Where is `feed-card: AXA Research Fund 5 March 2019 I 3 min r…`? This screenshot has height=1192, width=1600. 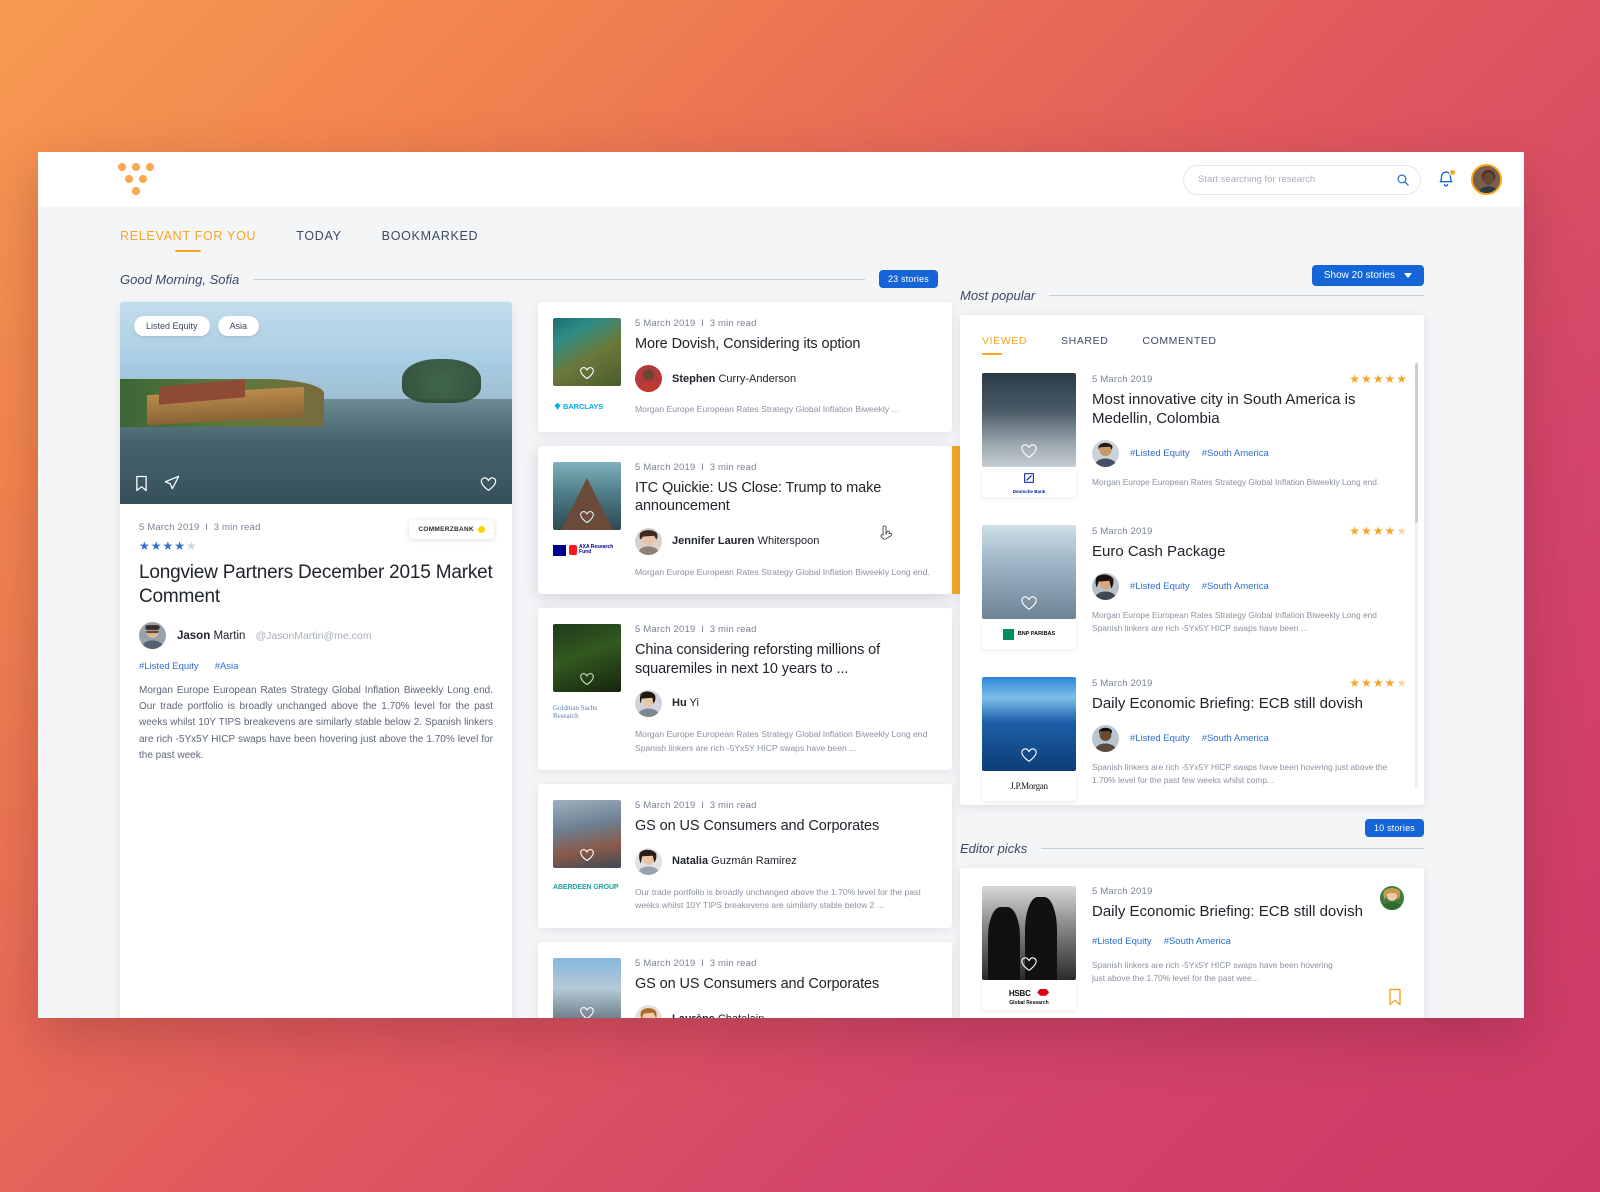 feed-card: AXA Research Fund 5 March 2019 I 3 min r… is located at coordinates (764, 520).